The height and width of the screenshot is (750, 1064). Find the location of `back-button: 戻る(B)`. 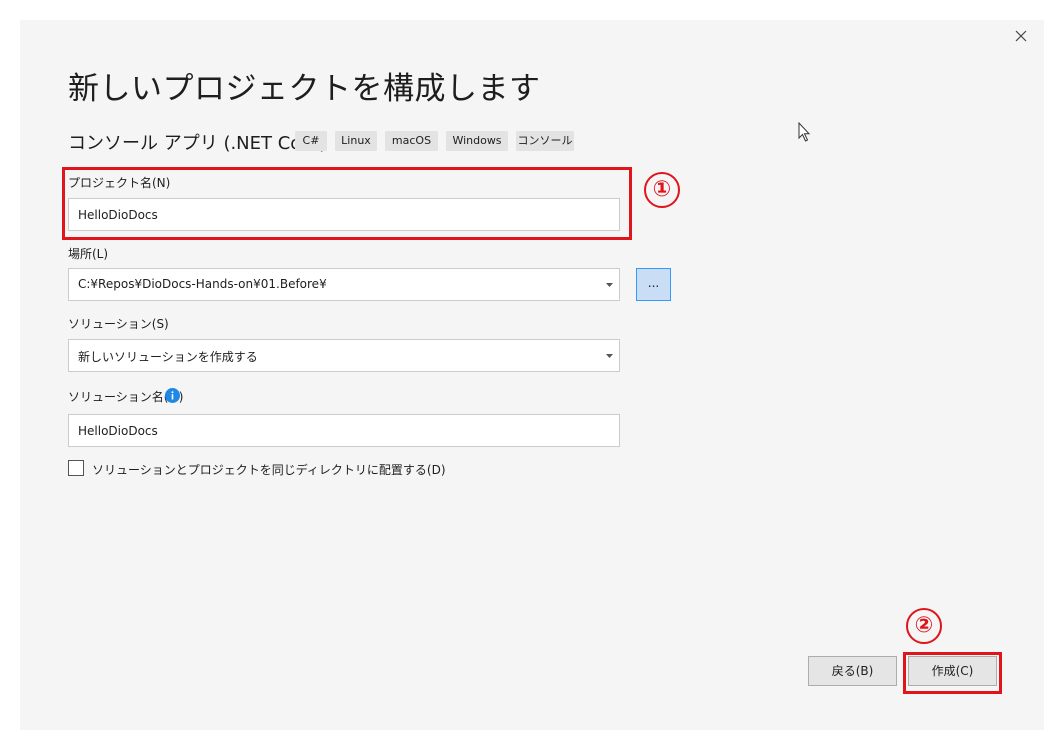

back-button: 戻る(B) is located at coordinates (852, 671).